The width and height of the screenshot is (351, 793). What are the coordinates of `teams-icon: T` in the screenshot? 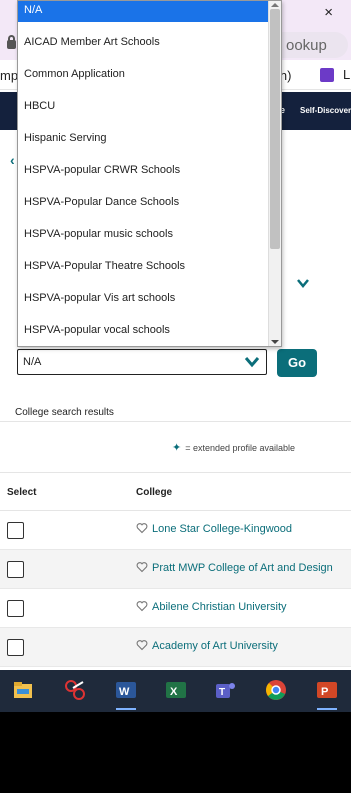 It's located at (225, 690).